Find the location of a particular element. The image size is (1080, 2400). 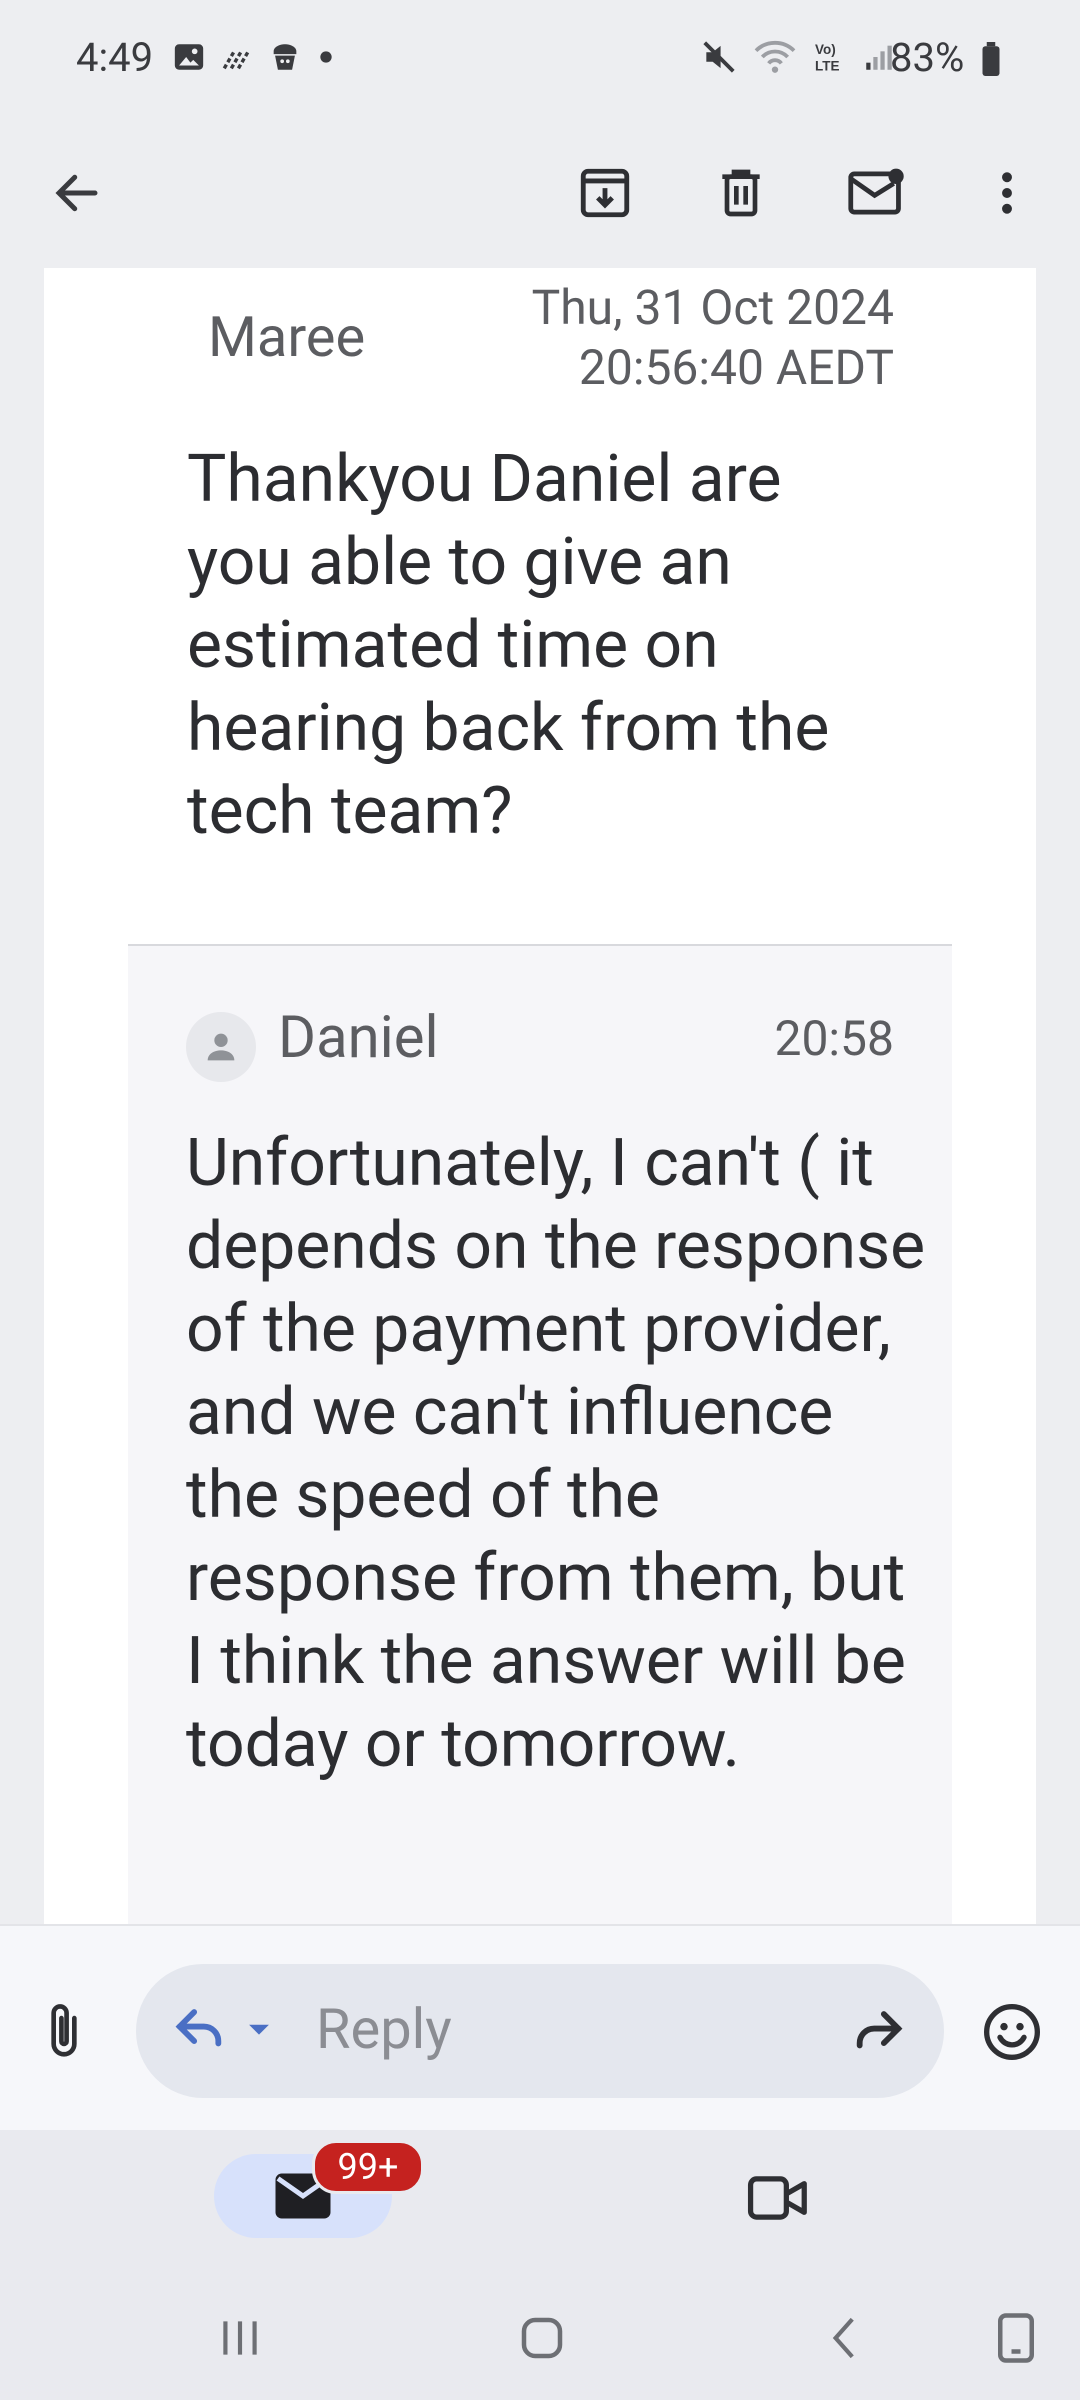

recent-apps-icon is located at coordinates (240, 2338).